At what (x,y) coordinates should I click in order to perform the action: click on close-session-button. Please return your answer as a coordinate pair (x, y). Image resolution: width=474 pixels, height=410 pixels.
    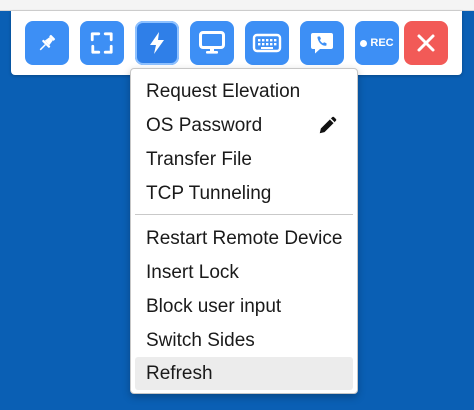
    Looking at the image, I should click on (426, 43).